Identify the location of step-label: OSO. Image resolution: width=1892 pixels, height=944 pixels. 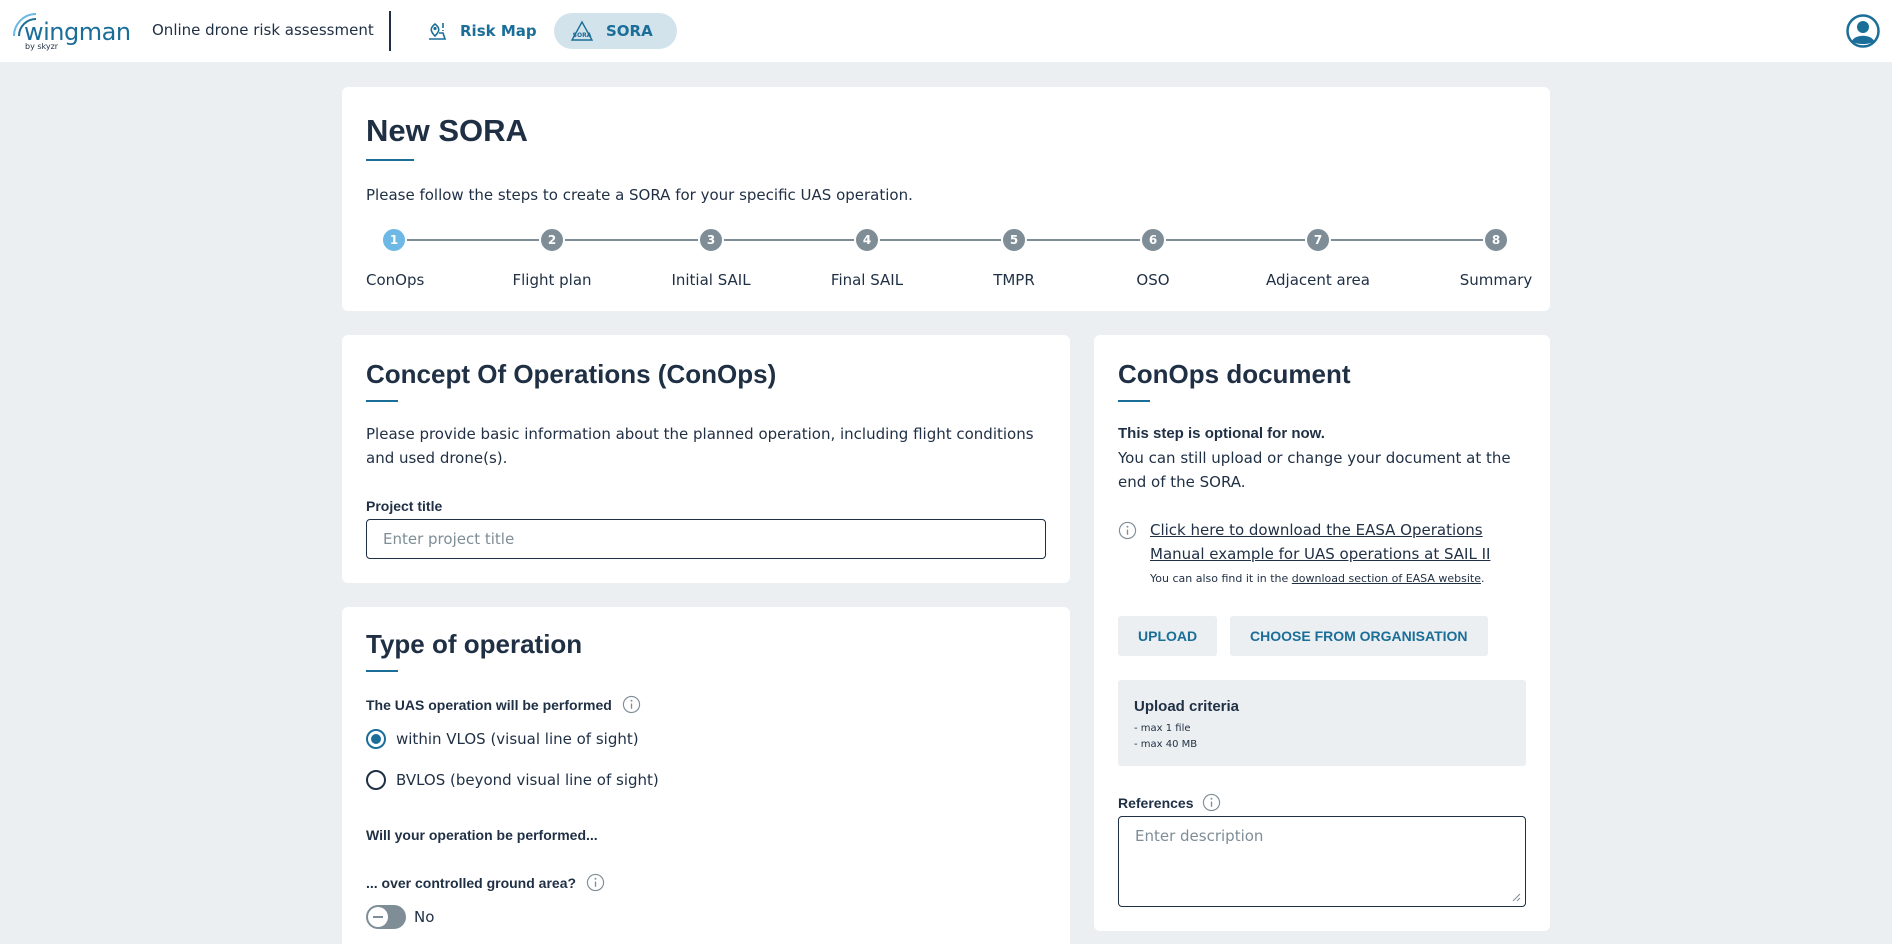
(1153, 280).